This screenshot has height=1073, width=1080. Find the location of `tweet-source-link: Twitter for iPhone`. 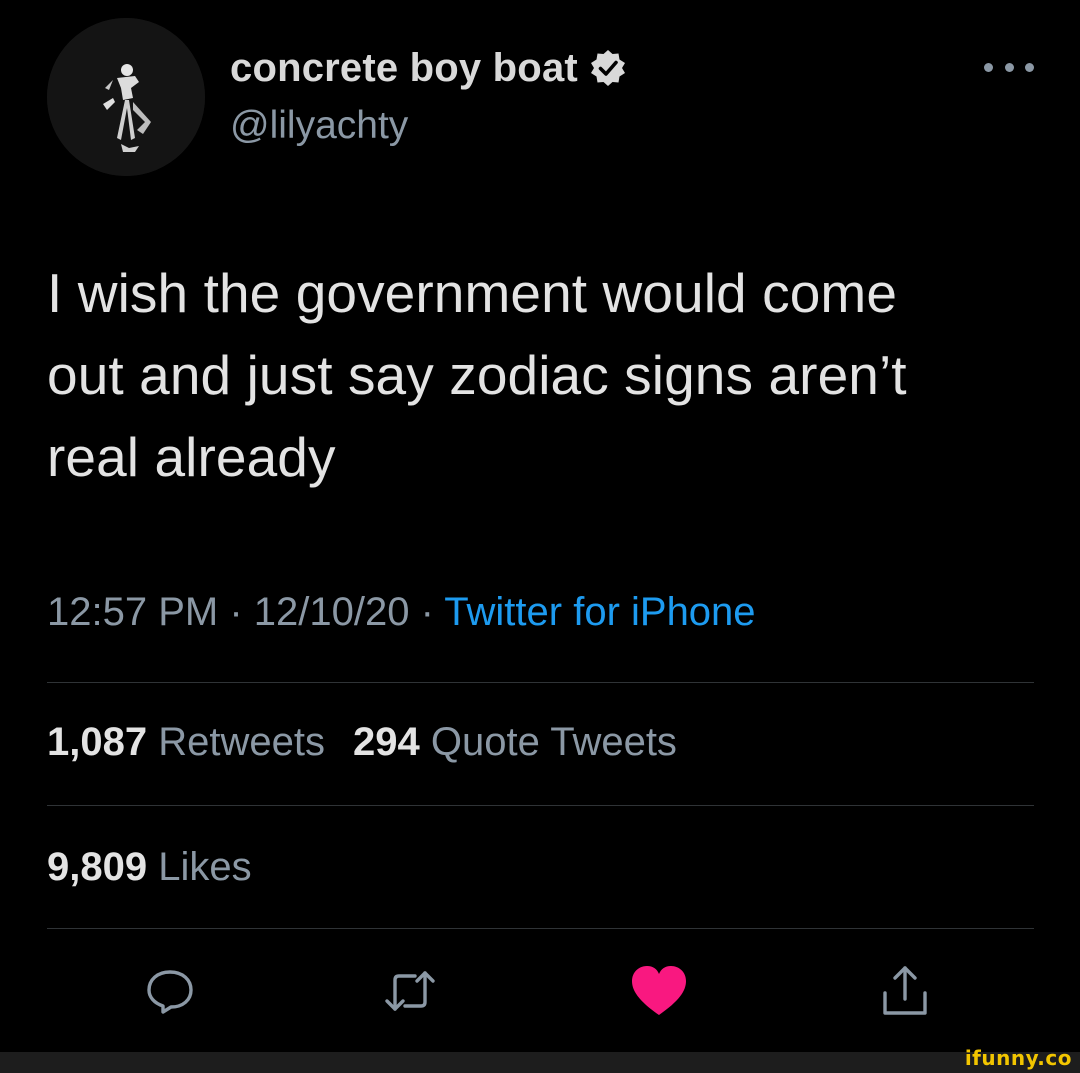

tweet-source-link: Twitter for iPhone is located at coordinates (599, 612).